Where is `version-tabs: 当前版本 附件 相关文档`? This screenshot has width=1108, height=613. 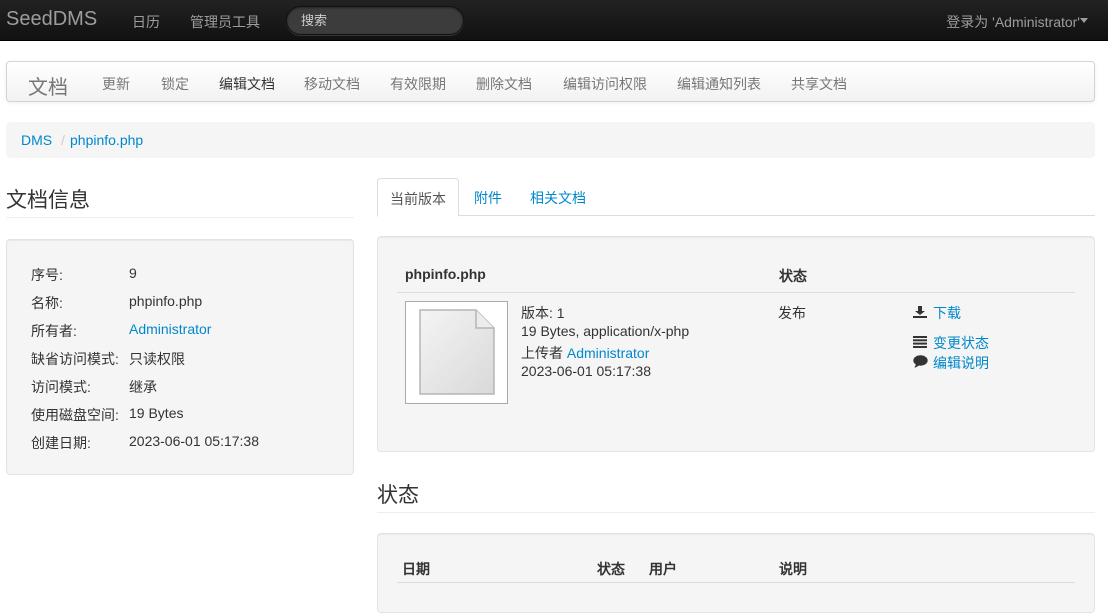
version-tabs: 当前版本 附件 相关文档 is located at coordinates (736, 197).